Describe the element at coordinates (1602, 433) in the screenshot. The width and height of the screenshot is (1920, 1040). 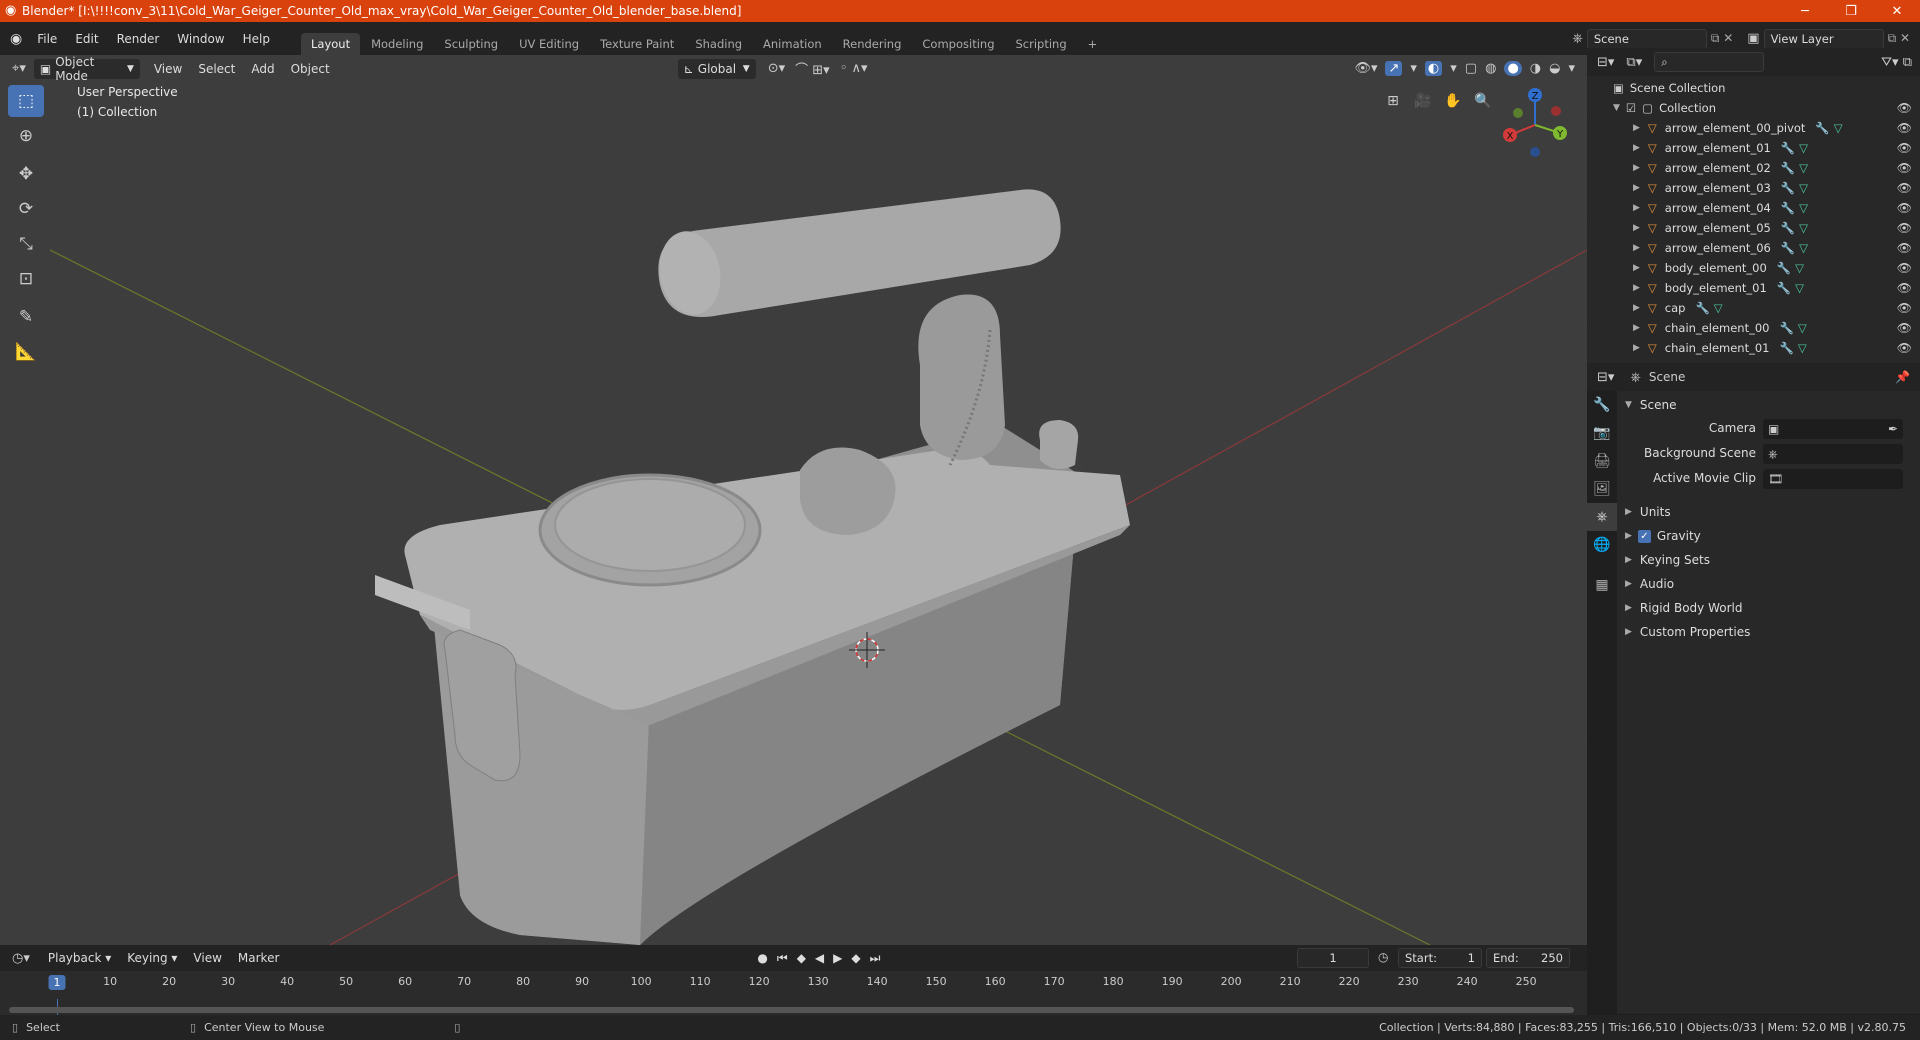
I see `render-tab-icon: 📷` at that location.